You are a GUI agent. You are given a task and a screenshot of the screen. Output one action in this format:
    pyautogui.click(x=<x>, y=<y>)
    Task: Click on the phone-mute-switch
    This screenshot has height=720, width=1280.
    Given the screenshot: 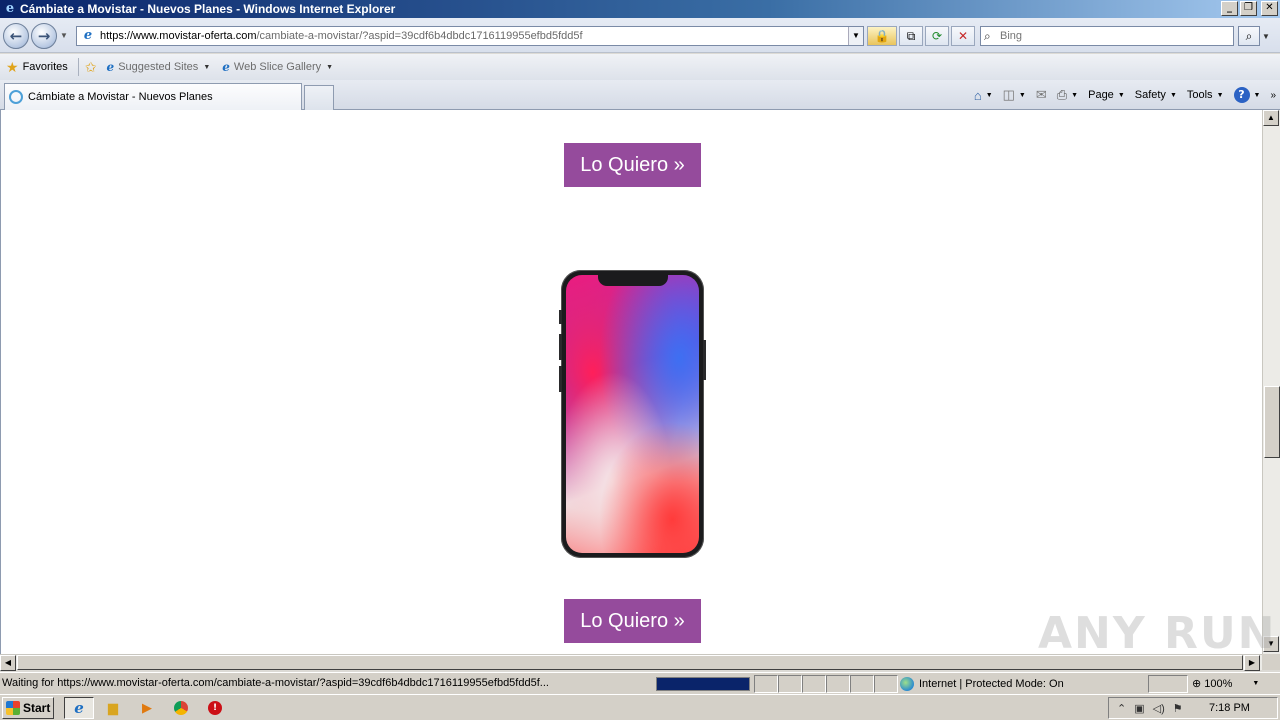 What is the action you would take?
    pyautogui.click(x=560, y=317)
    